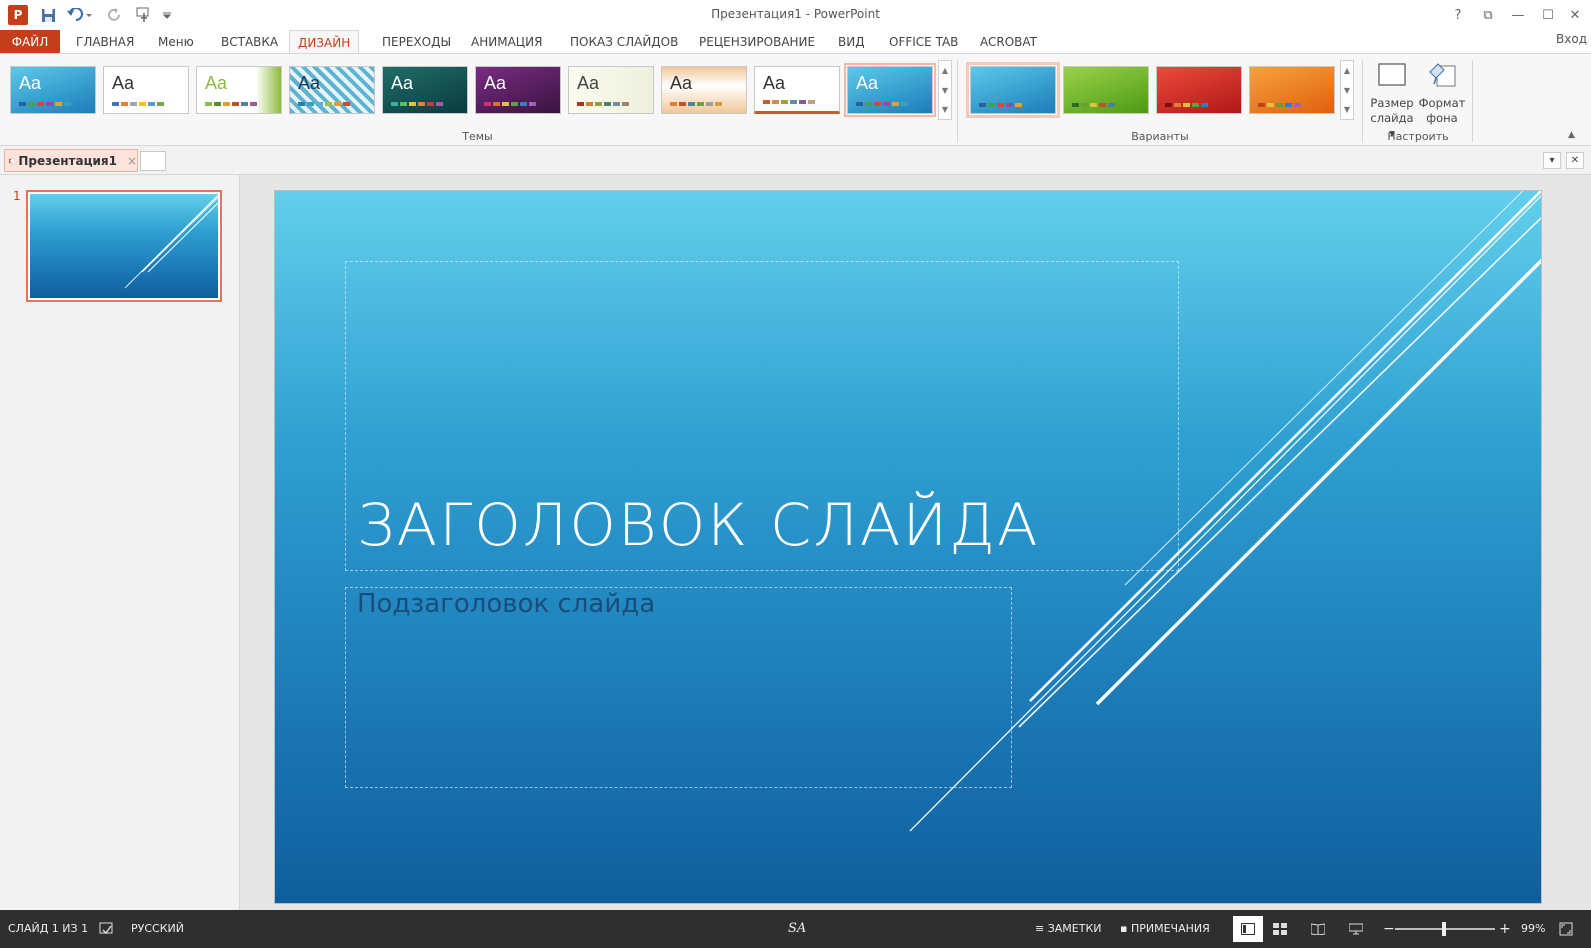  I want to click on comments-label: ПРИМЕЧАНИЯ, so click(1170, 928).